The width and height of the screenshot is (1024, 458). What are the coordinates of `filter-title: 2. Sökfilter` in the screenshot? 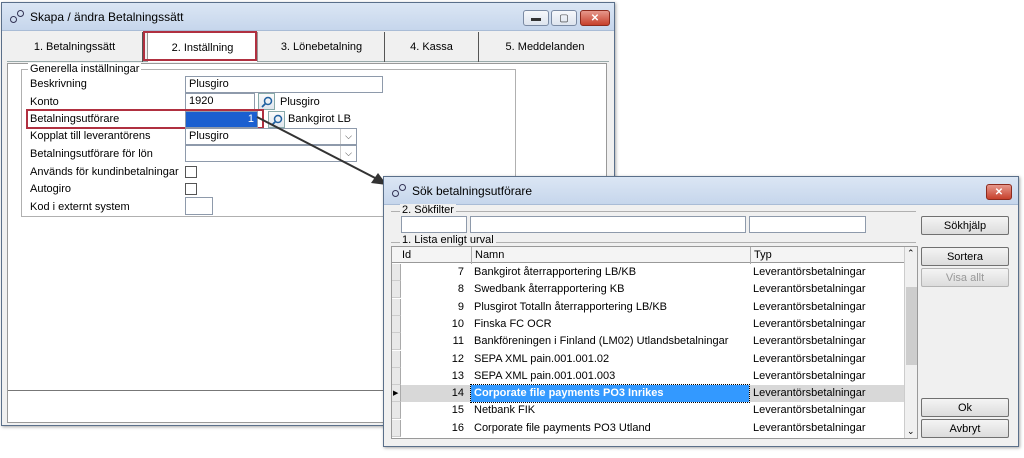 It's located at (428, 210).